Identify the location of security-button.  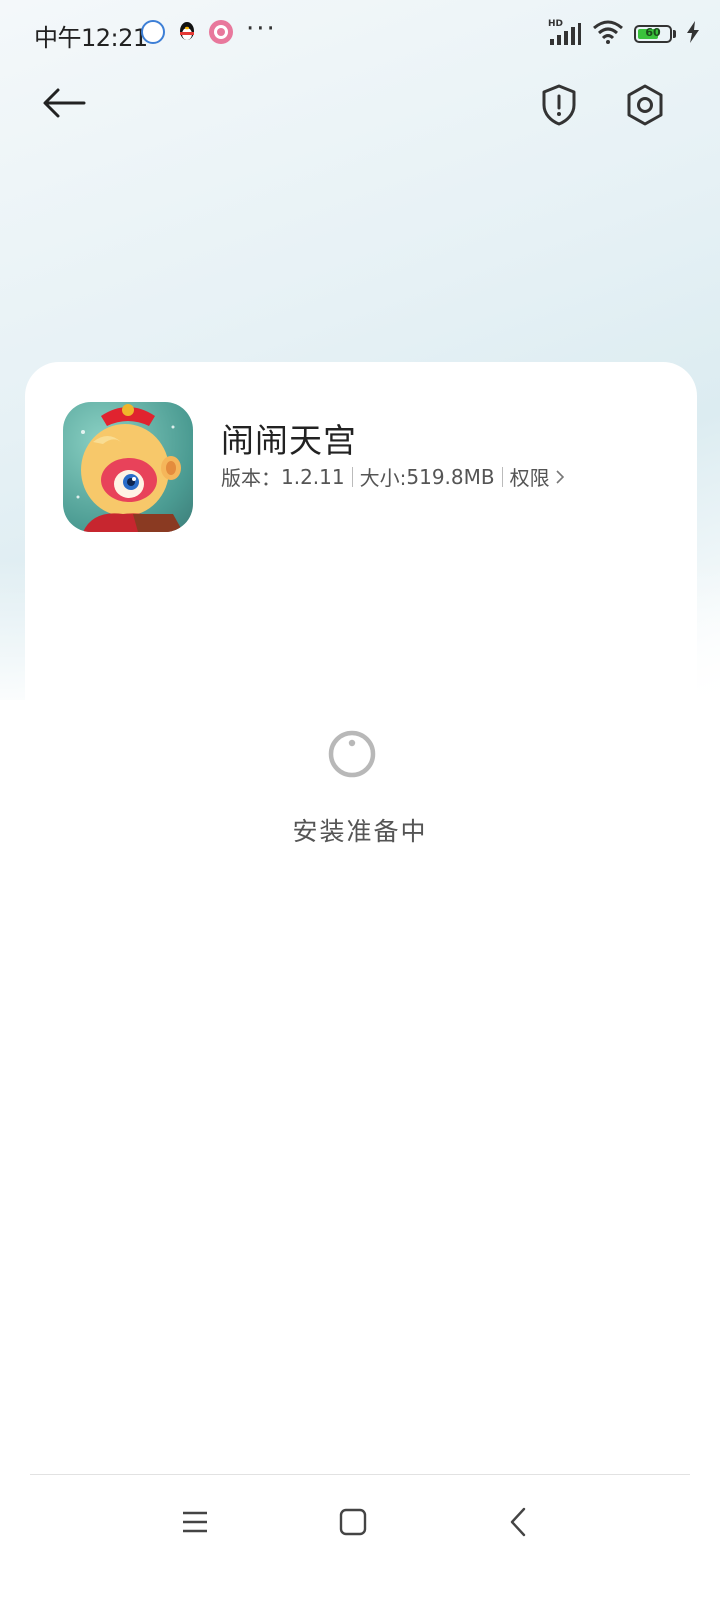
(559, 105).